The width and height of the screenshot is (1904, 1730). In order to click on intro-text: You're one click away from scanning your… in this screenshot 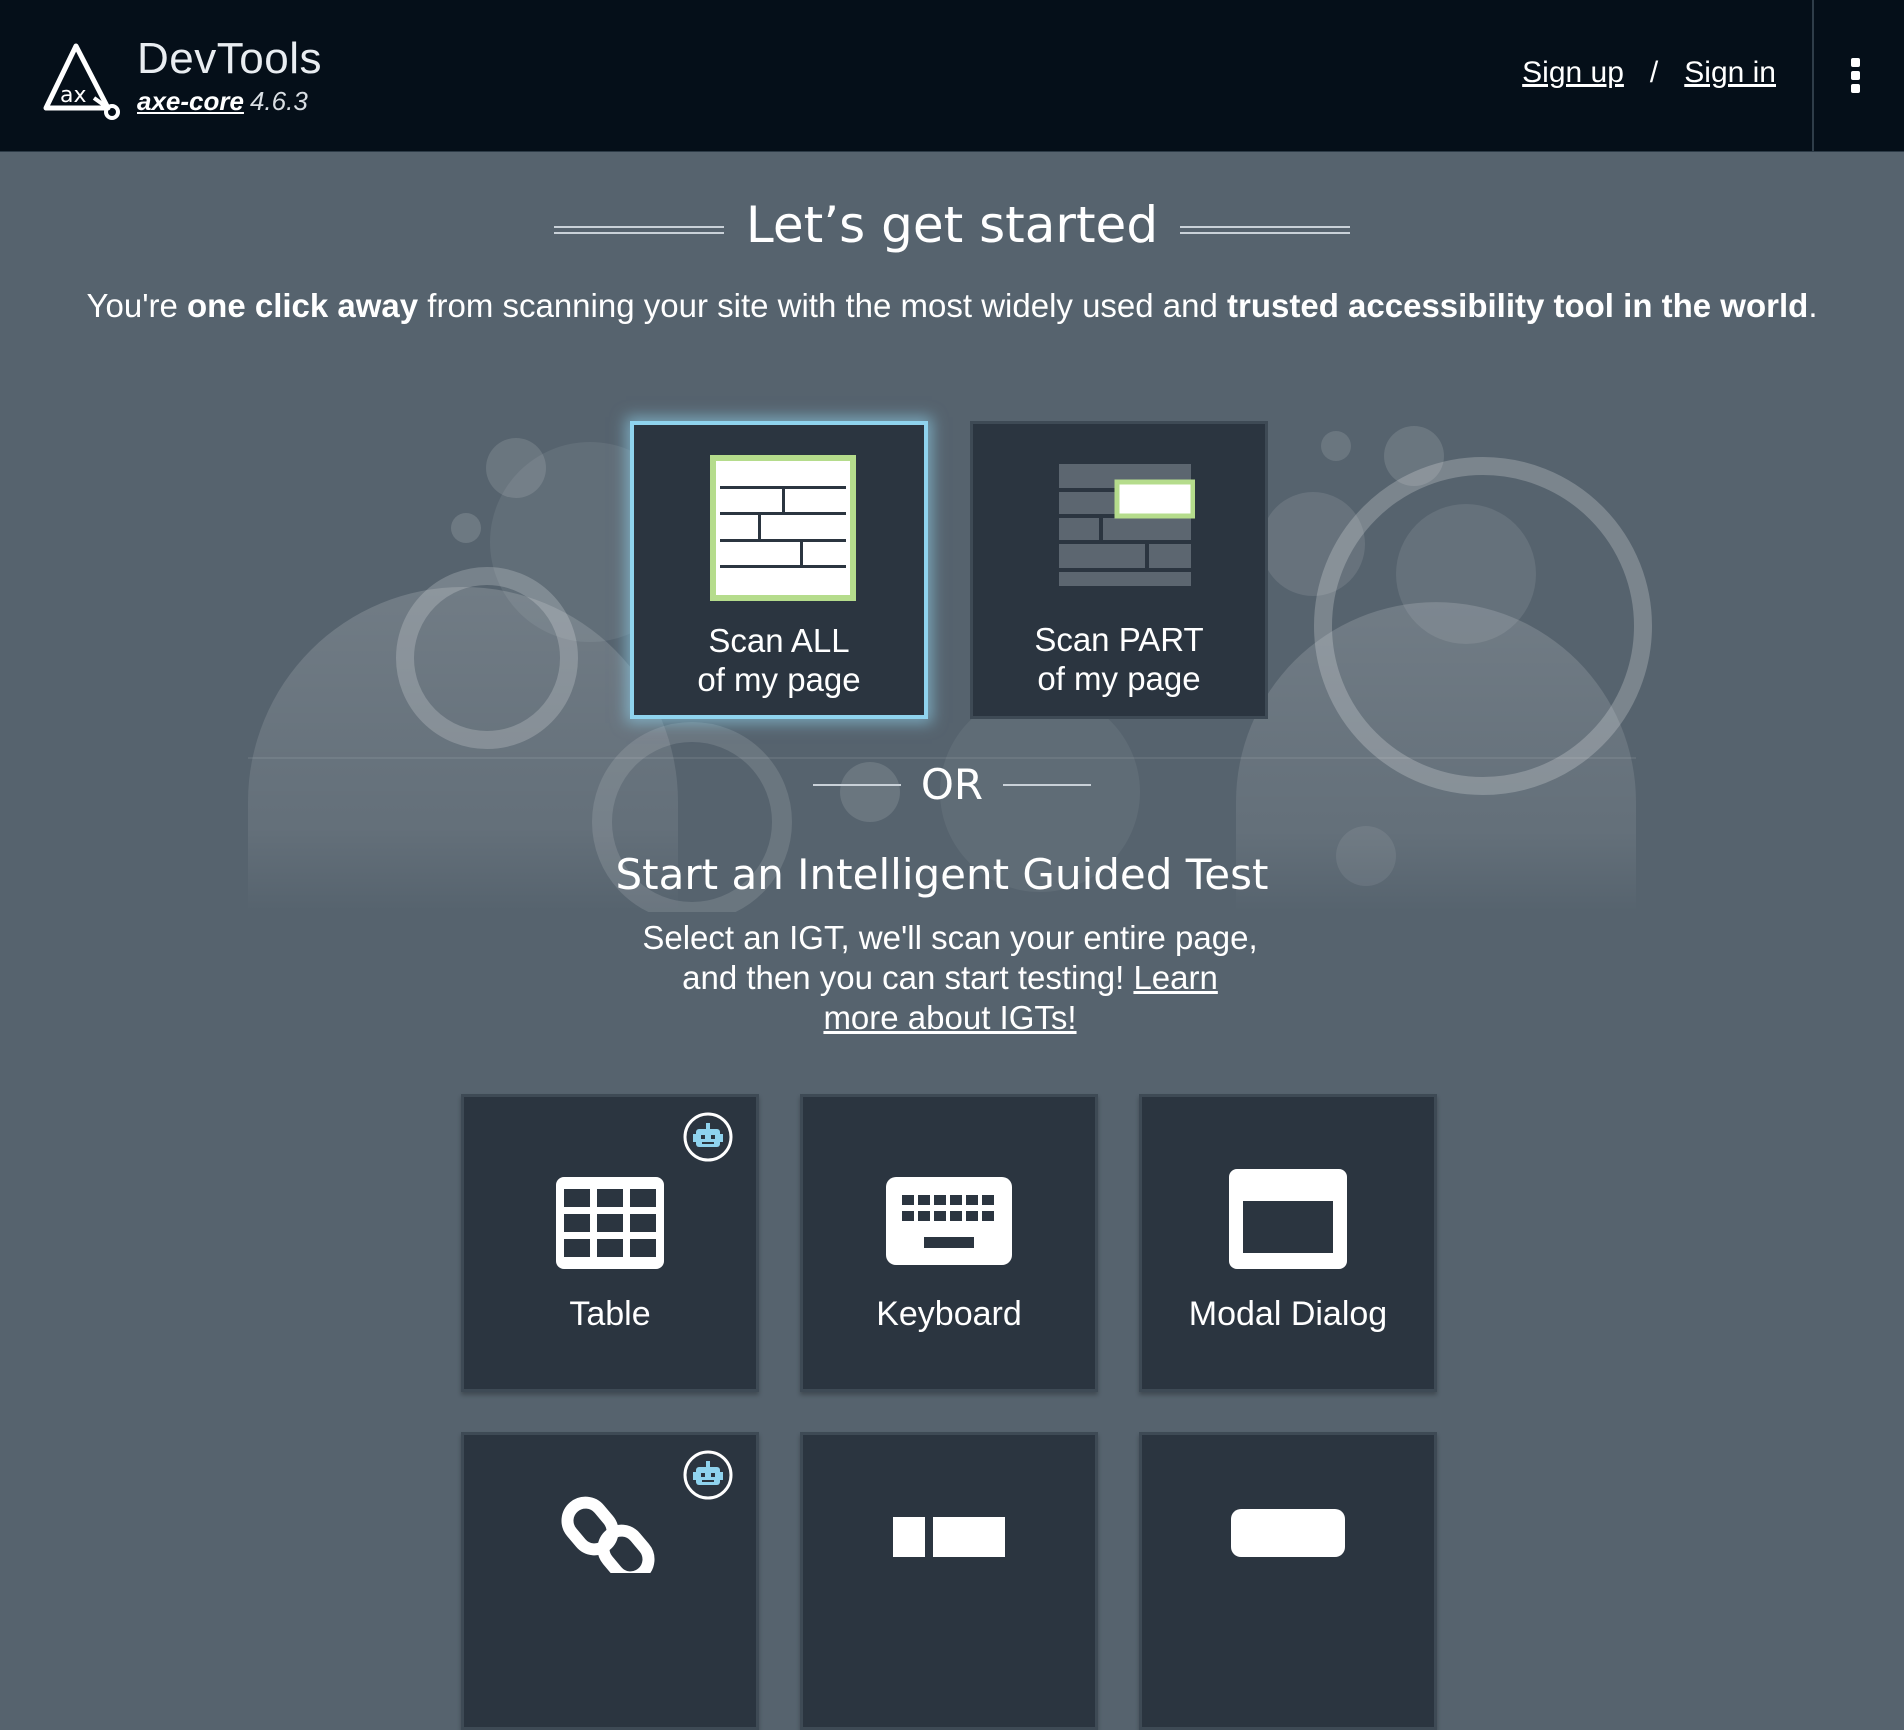, I will do `click(952, 306)`.